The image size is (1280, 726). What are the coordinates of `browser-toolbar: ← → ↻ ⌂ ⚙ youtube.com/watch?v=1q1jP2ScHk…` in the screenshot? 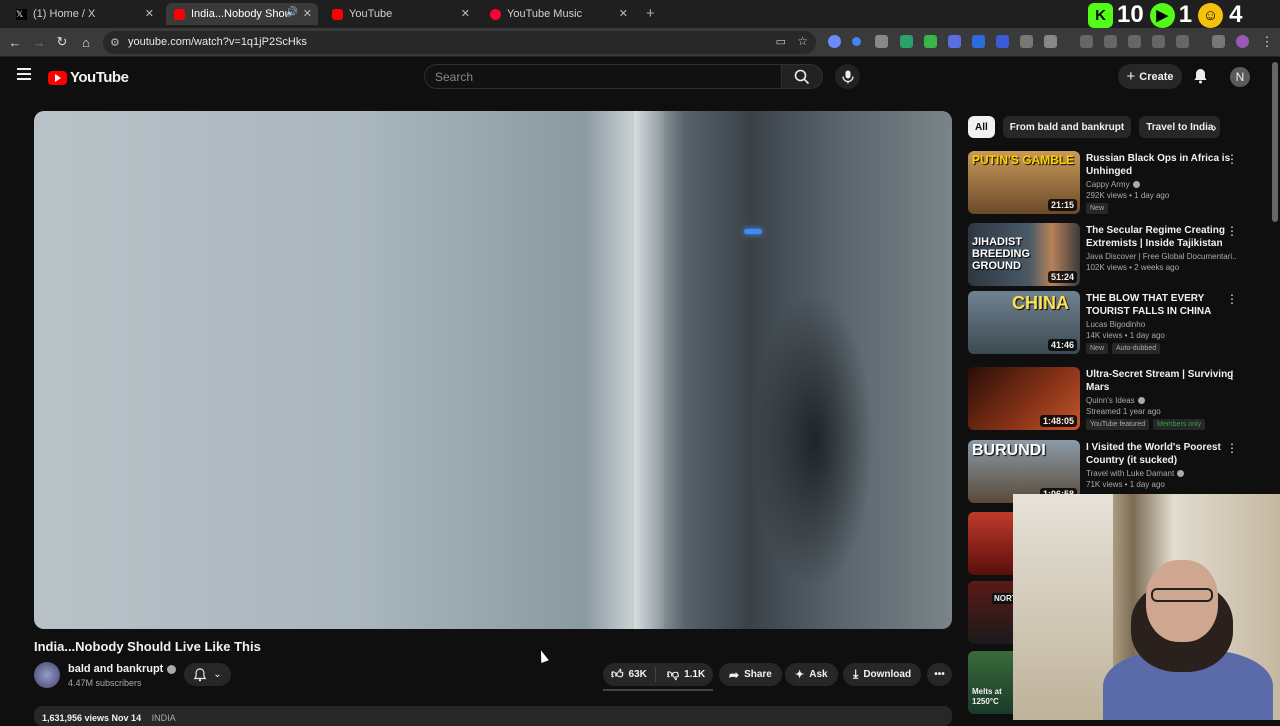 It's located at (640, 42).